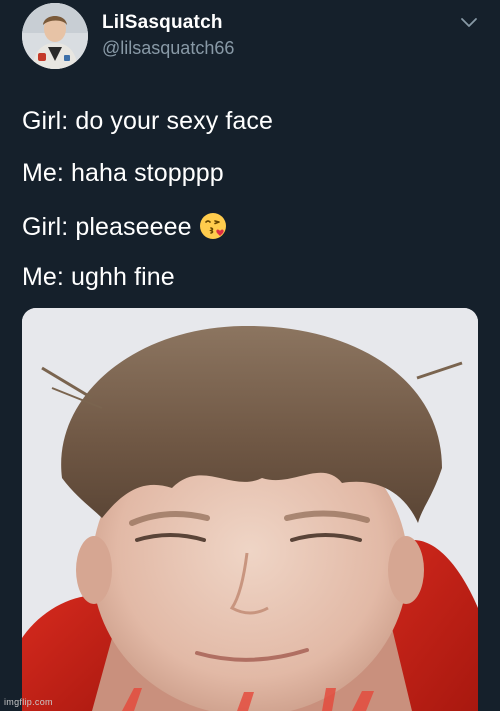  I want to click on avatar, so click(55, 36).